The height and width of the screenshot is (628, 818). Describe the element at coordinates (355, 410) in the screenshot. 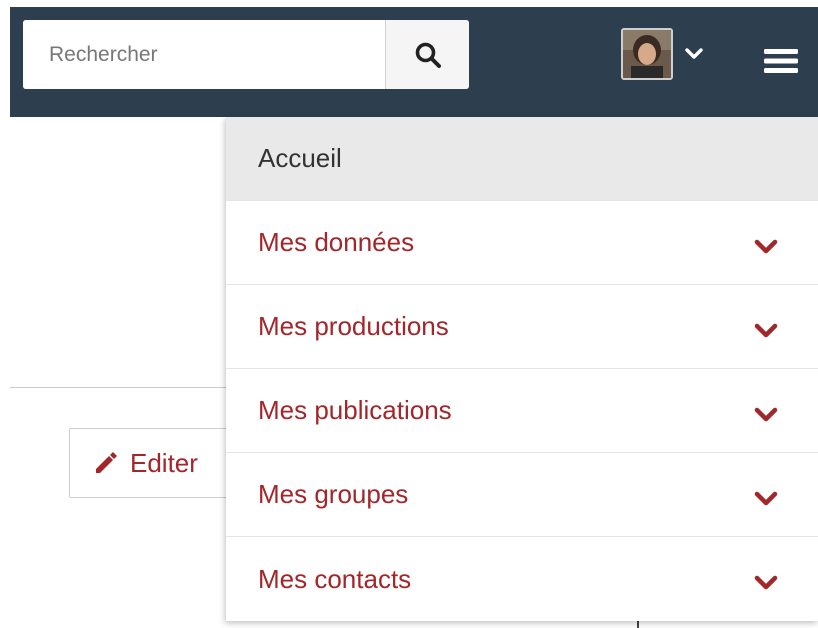

I see `menu-item-label: Mes publications` at that location.